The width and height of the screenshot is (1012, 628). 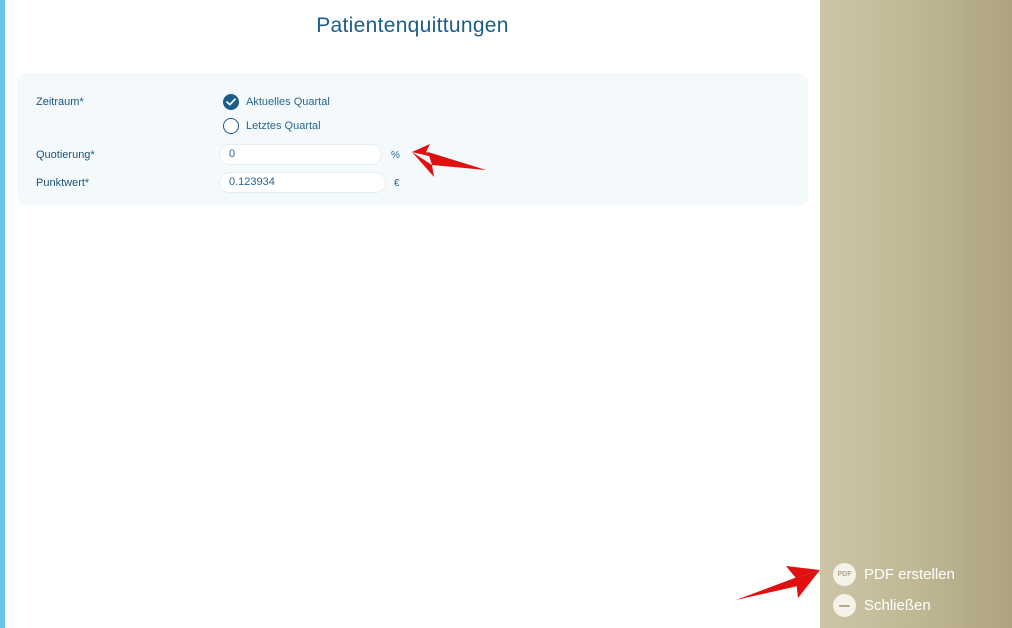 I want to click on quotierung-unit: %, so click(x=395, y=155).